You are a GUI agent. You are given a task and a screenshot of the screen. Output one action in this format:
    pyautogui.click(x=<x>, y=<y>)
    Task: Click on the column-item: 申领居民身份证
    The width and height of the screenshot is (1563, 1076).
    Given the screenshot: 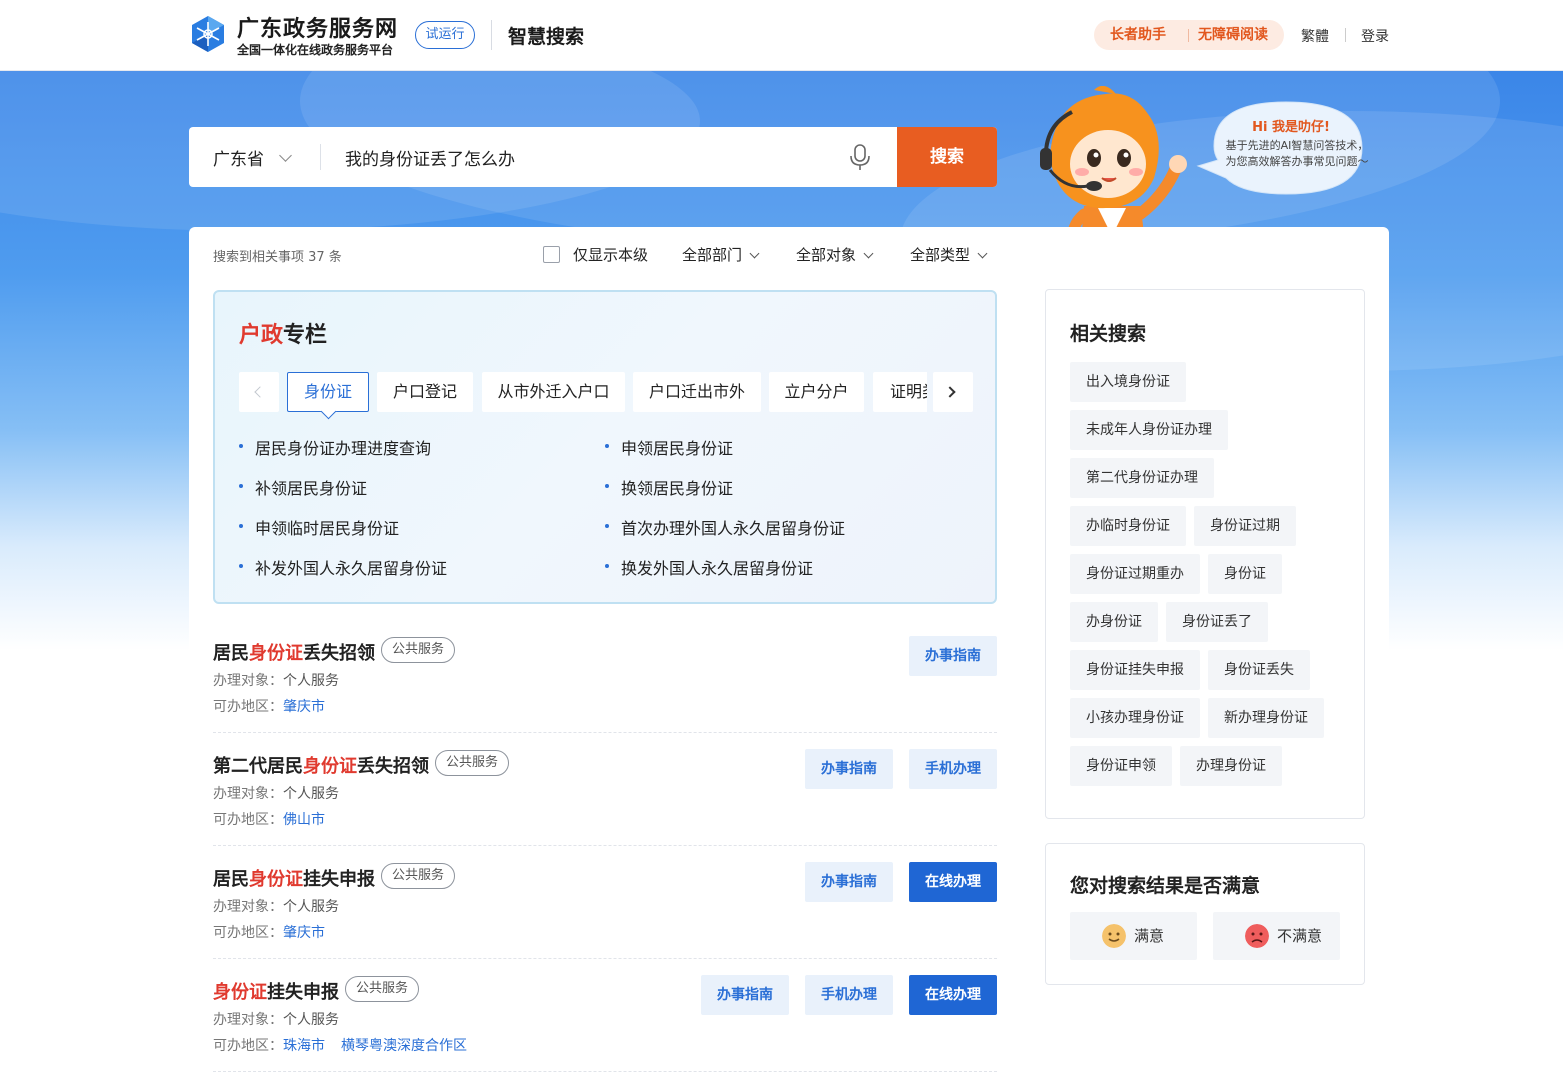 What is the action you would take?
    pyautogui.click(x=677, y=447)
    